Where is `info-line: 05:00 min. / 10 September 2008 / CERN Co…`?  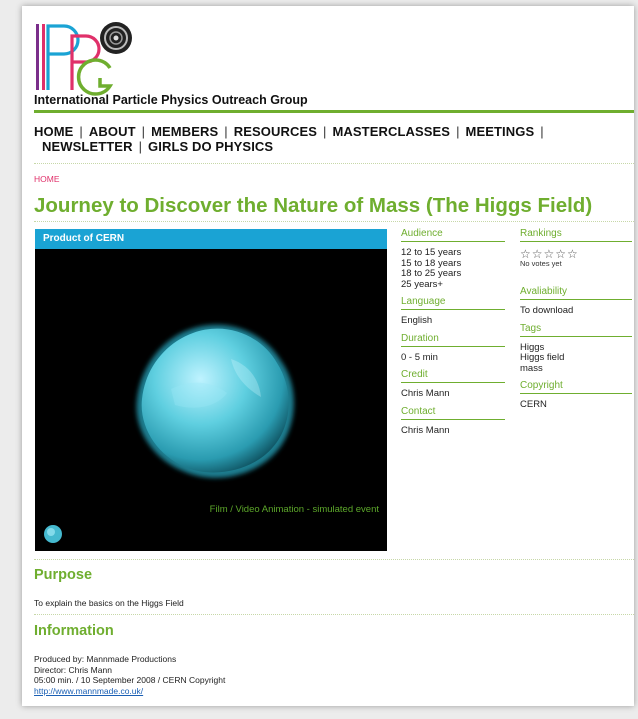 info-line: 05:00 min. / 10 September 2008 / CERN Co… is located at coordinates (130, 680).